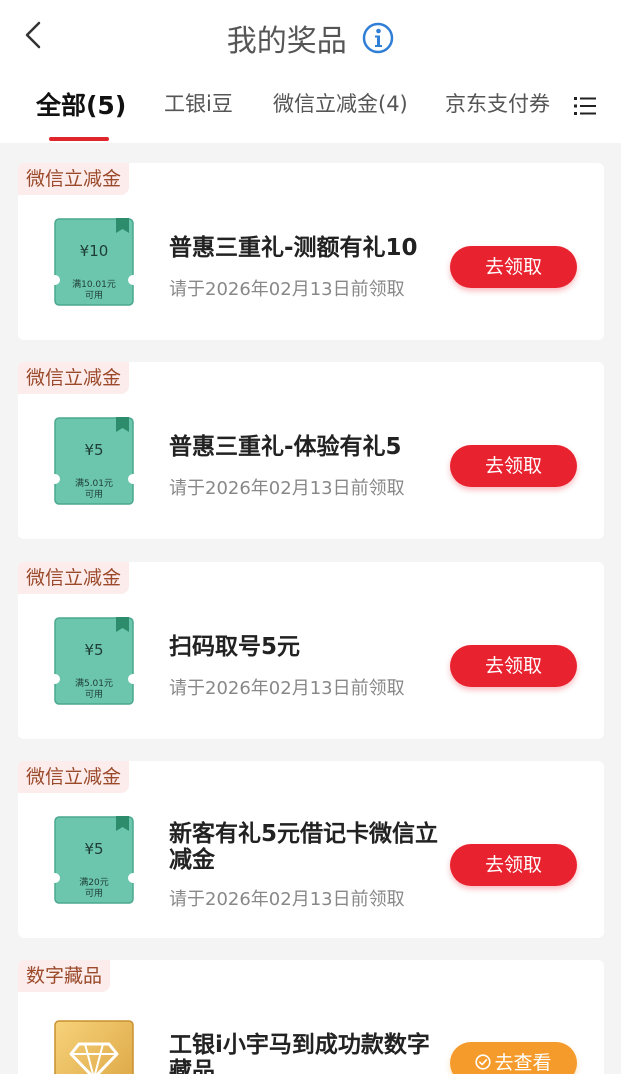 Image resolution: width=621 pixels, height=1074 pixels. I want to click on prize-name: 普惠三重礼-测额有礼10, so click(293, 248).